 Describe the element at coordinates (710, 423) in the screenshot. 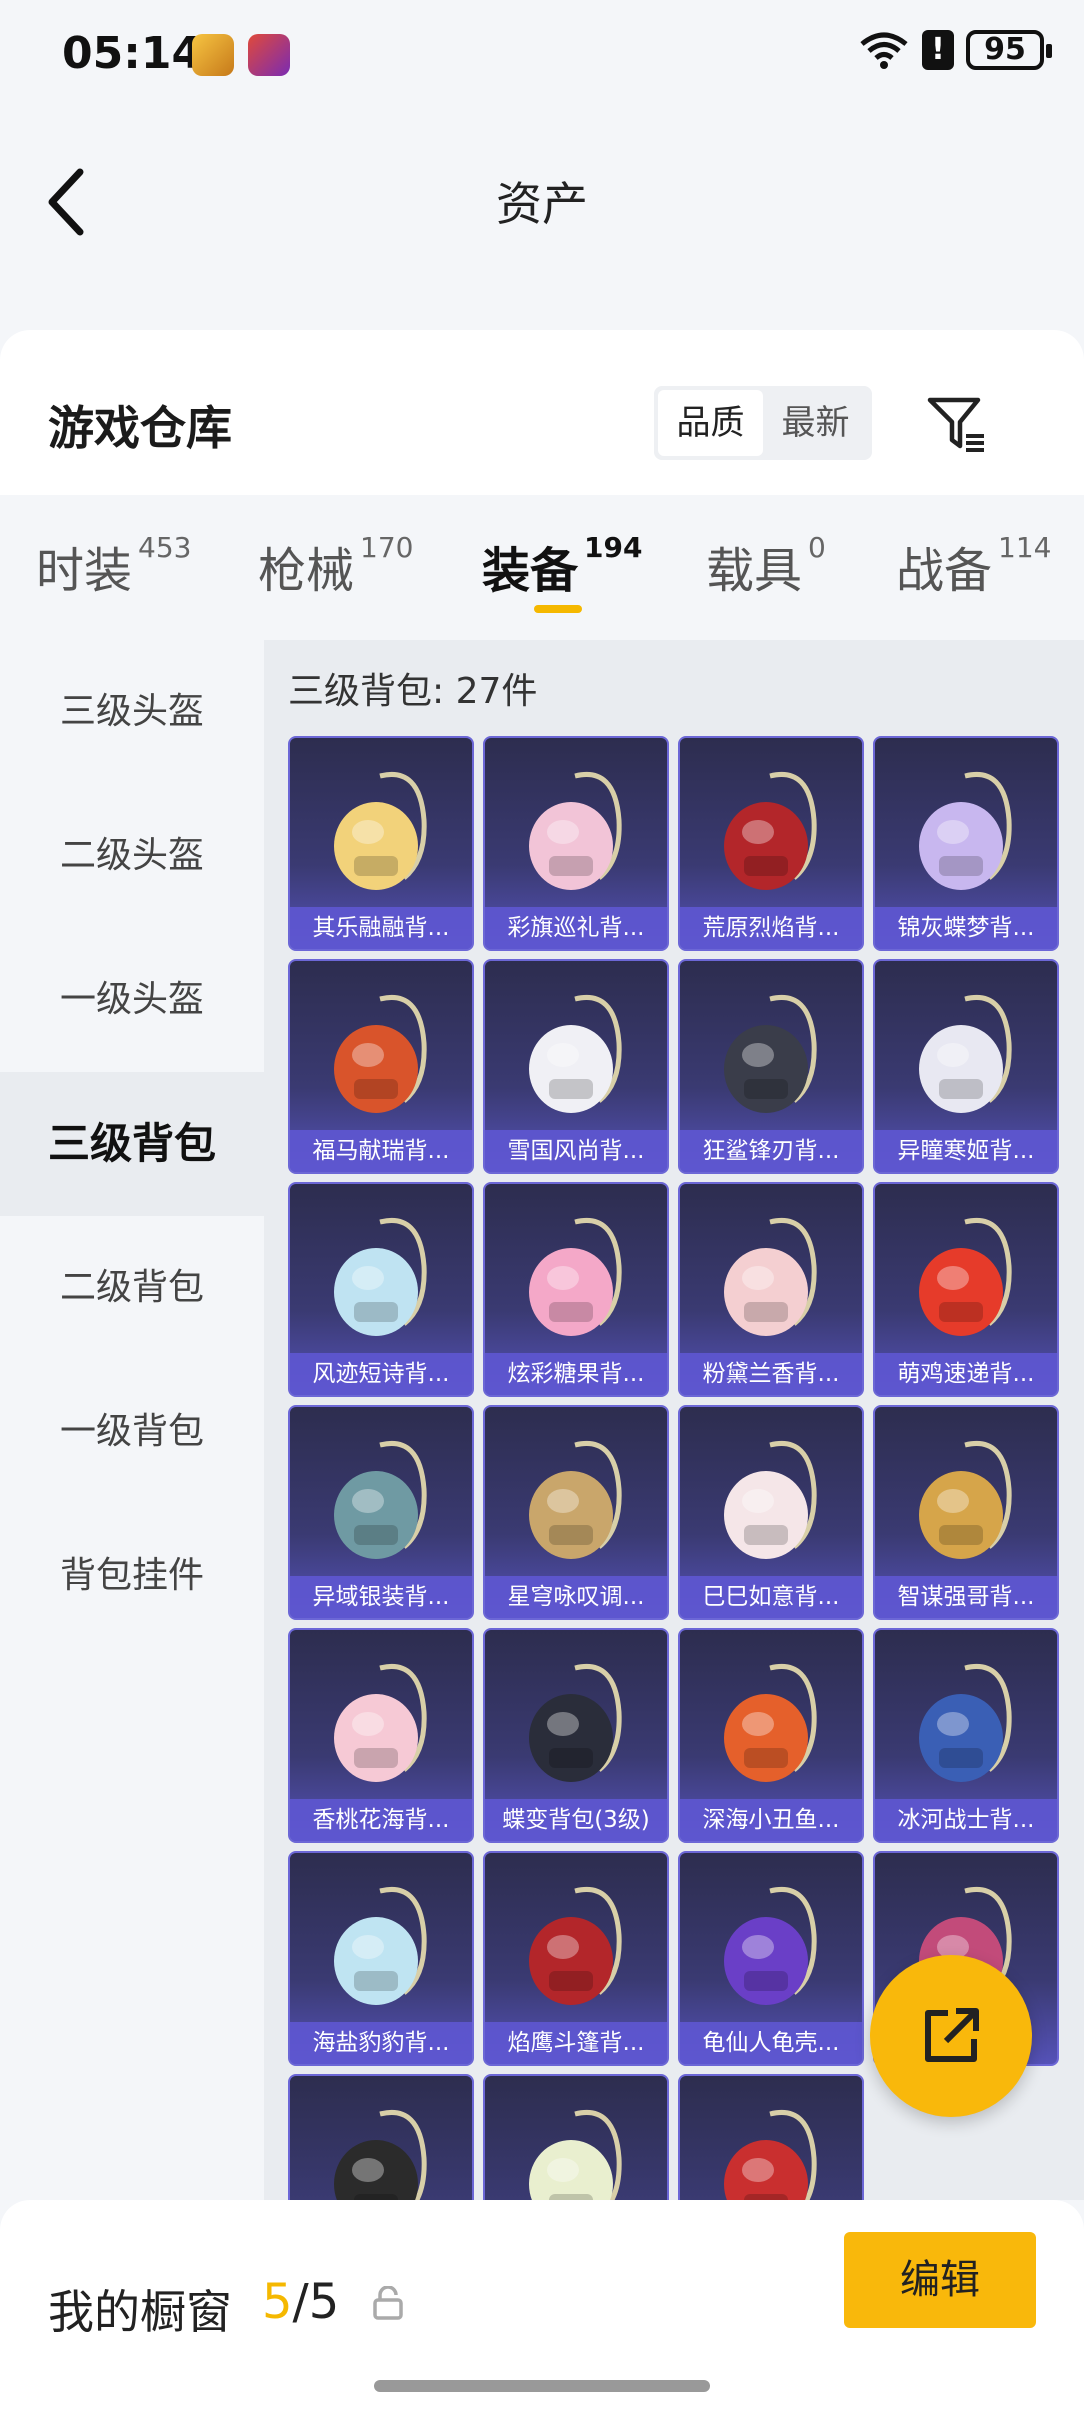

I see `sort-option-quality: 品质` at that location.